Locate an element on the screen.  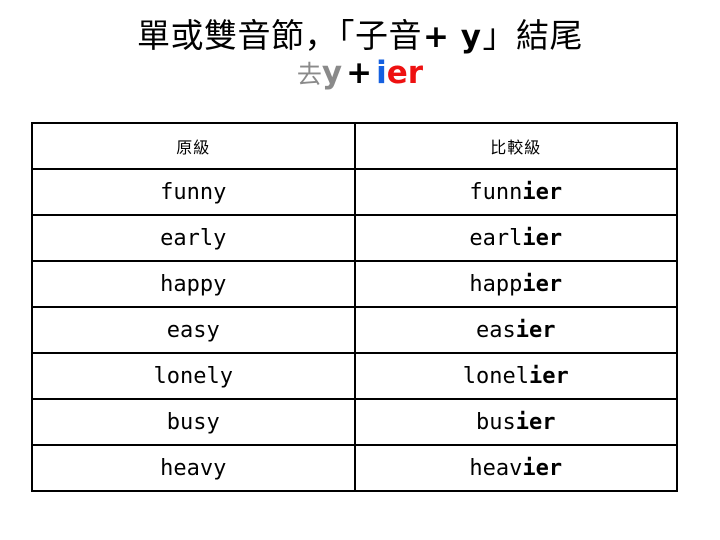
cell-positive: funny is located at coordinates (193, 192).